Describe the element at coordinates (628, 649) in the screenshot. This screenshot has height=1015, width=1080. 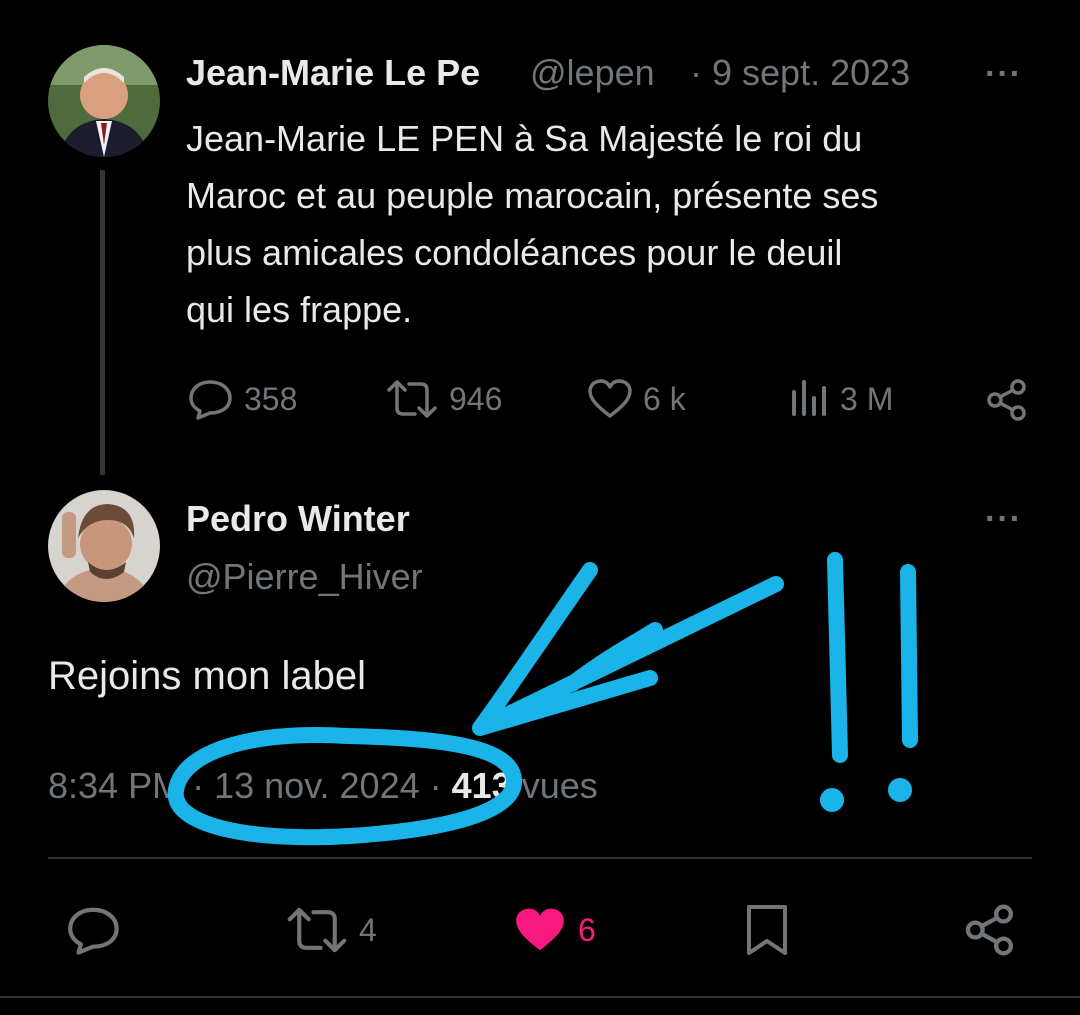
I see `annotation-arrow` at that location.